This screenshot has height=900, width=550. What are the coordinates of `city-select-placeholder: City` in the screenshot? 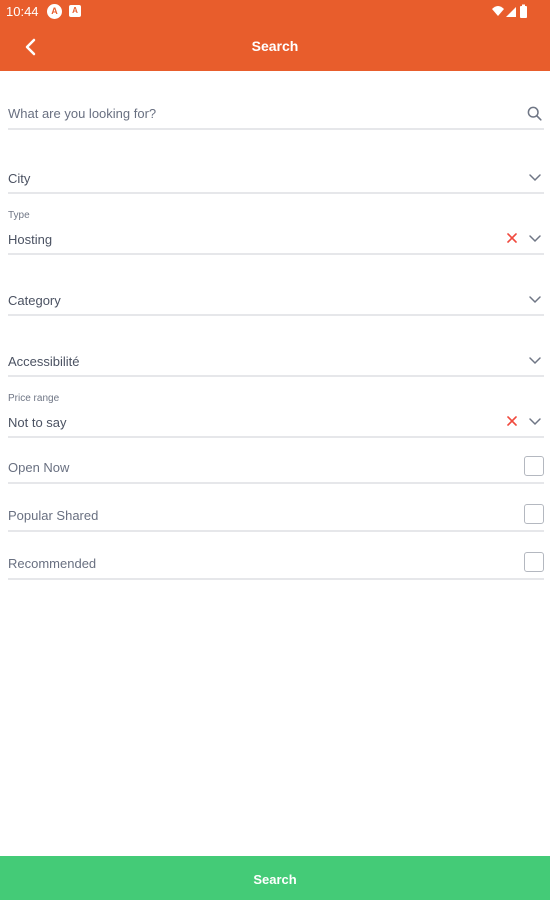 It's located at (19, 178).